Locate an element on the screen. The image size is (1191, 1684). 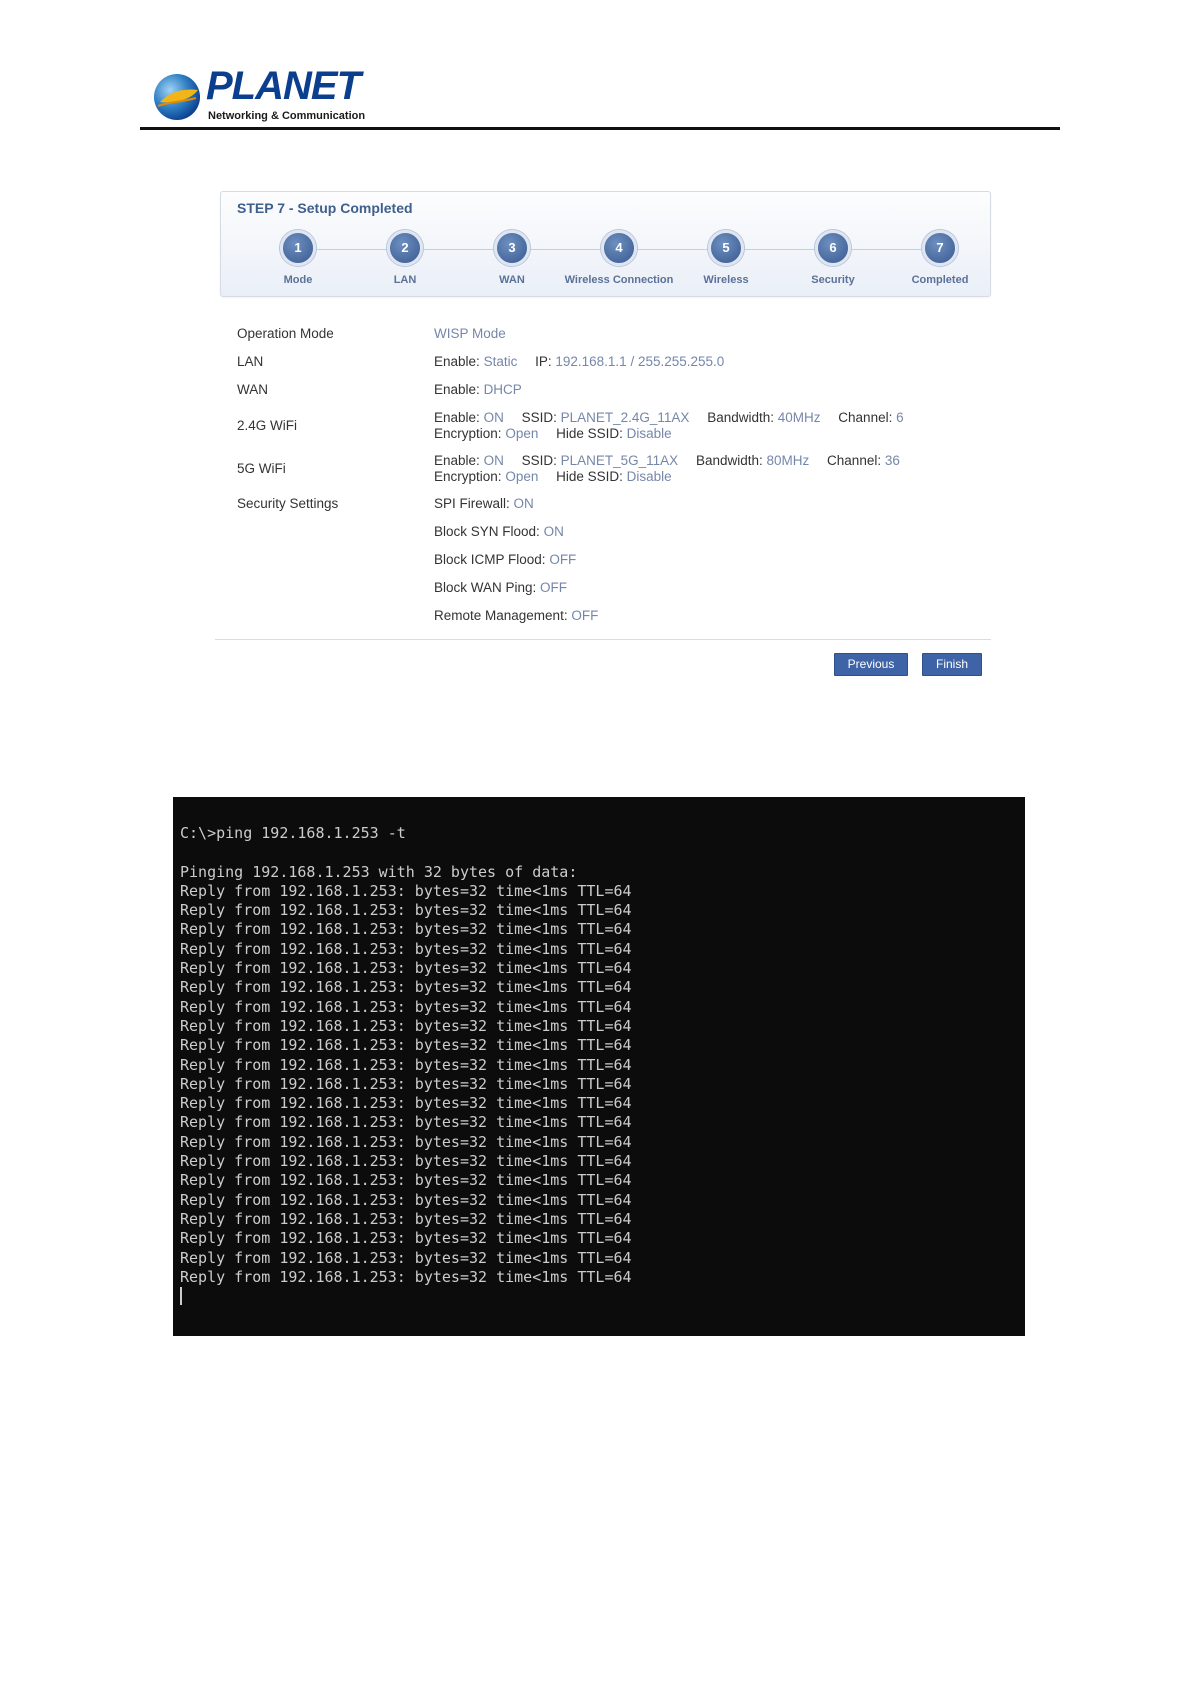
step-number-badge: 6 is located at coordinates (833, 248).